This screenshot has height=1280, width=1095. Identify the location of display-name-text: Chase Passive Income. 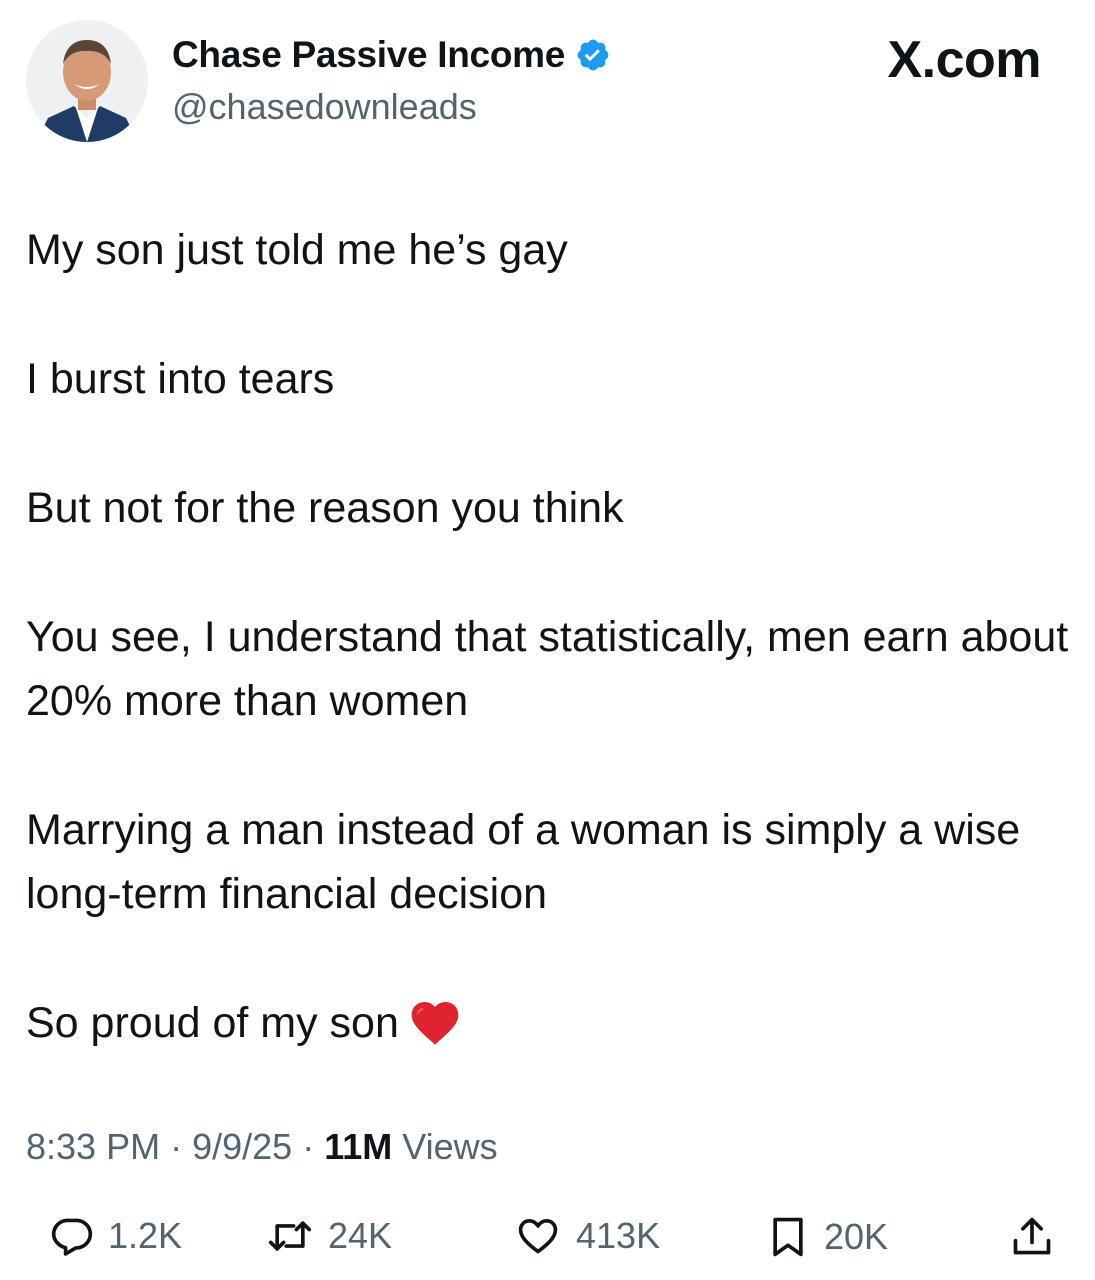
(368, 54).